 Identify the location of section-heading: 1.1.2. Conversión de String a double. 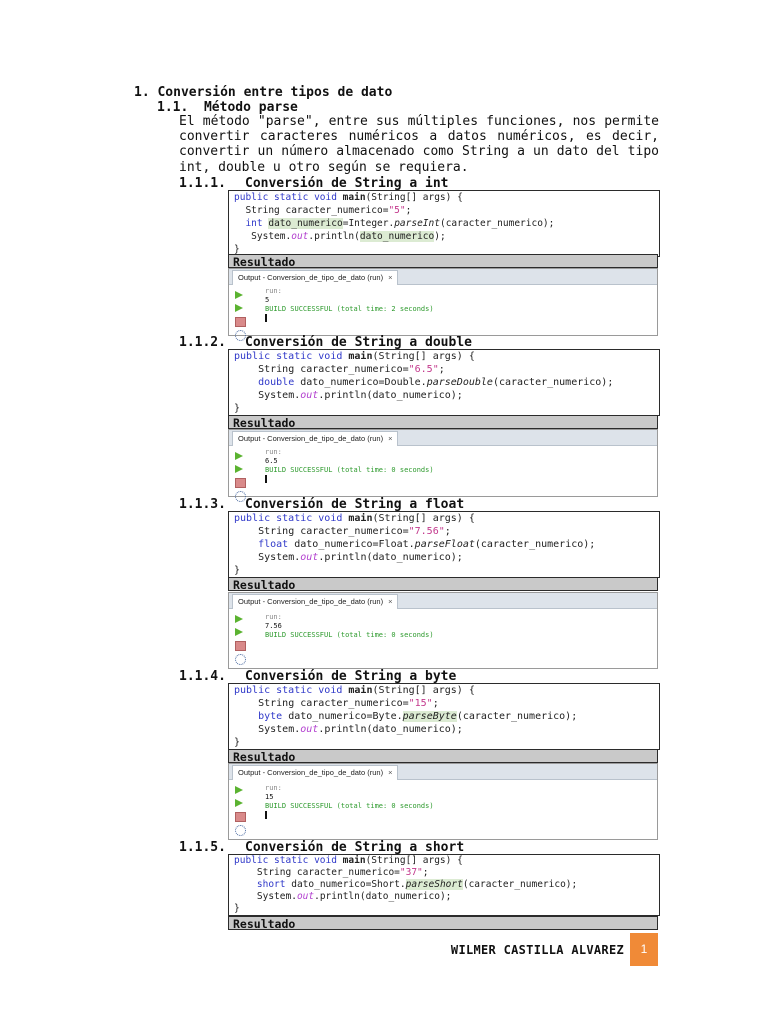
(325, 342).